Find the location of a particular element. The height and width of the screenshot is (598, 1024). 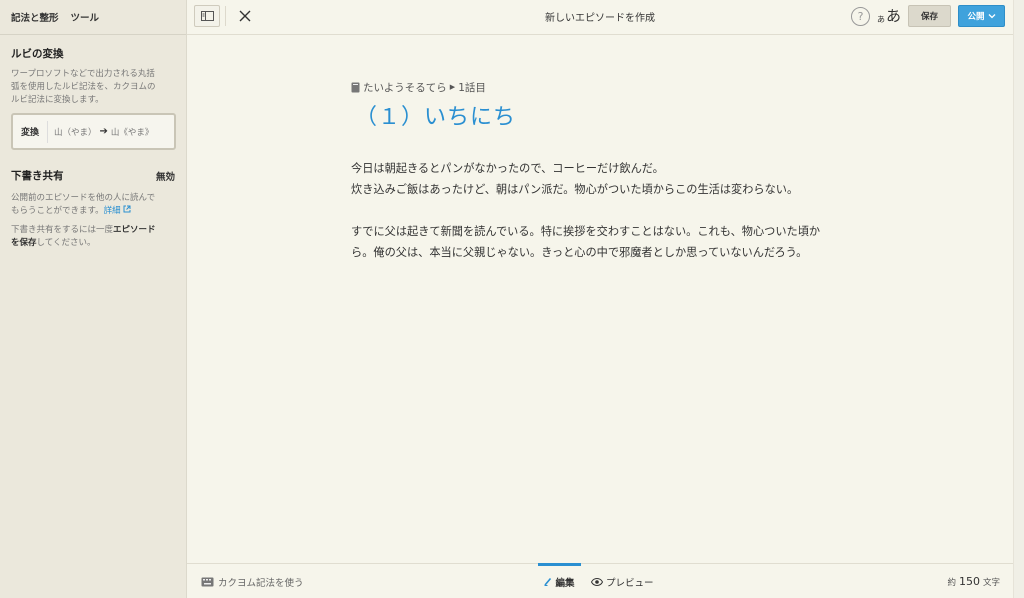

sidebar-panel-icon is located at coordinates (207, 16).